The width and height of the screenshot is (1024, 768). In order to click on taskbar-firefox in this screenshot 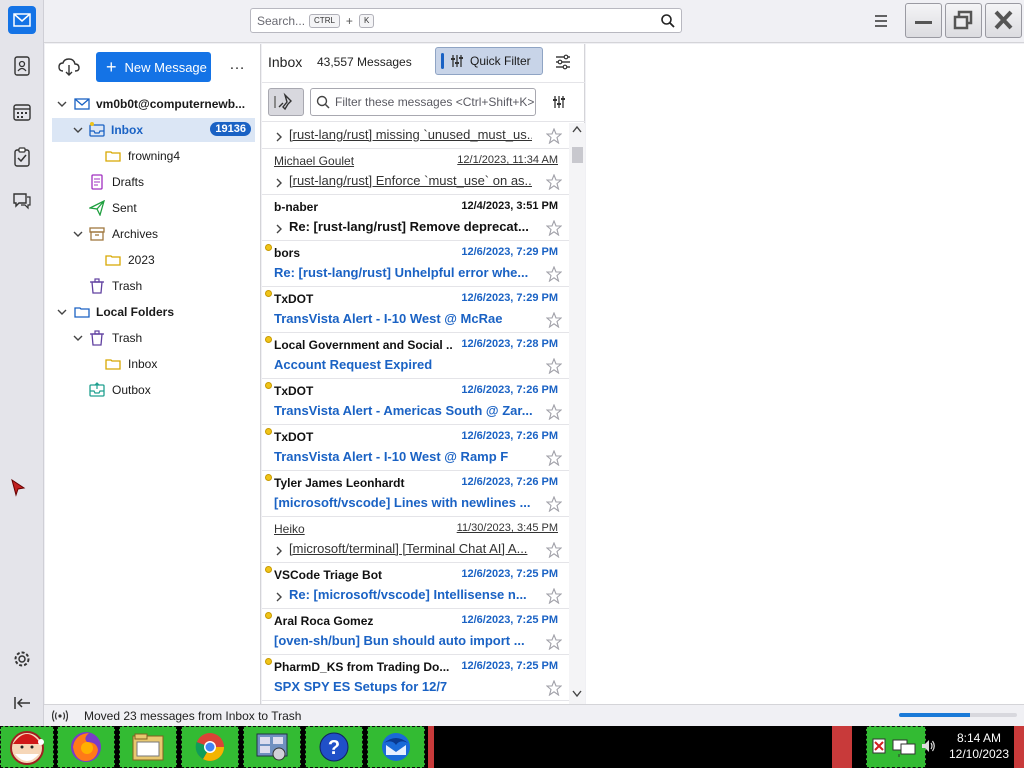, I will do `click(86, 747)`.